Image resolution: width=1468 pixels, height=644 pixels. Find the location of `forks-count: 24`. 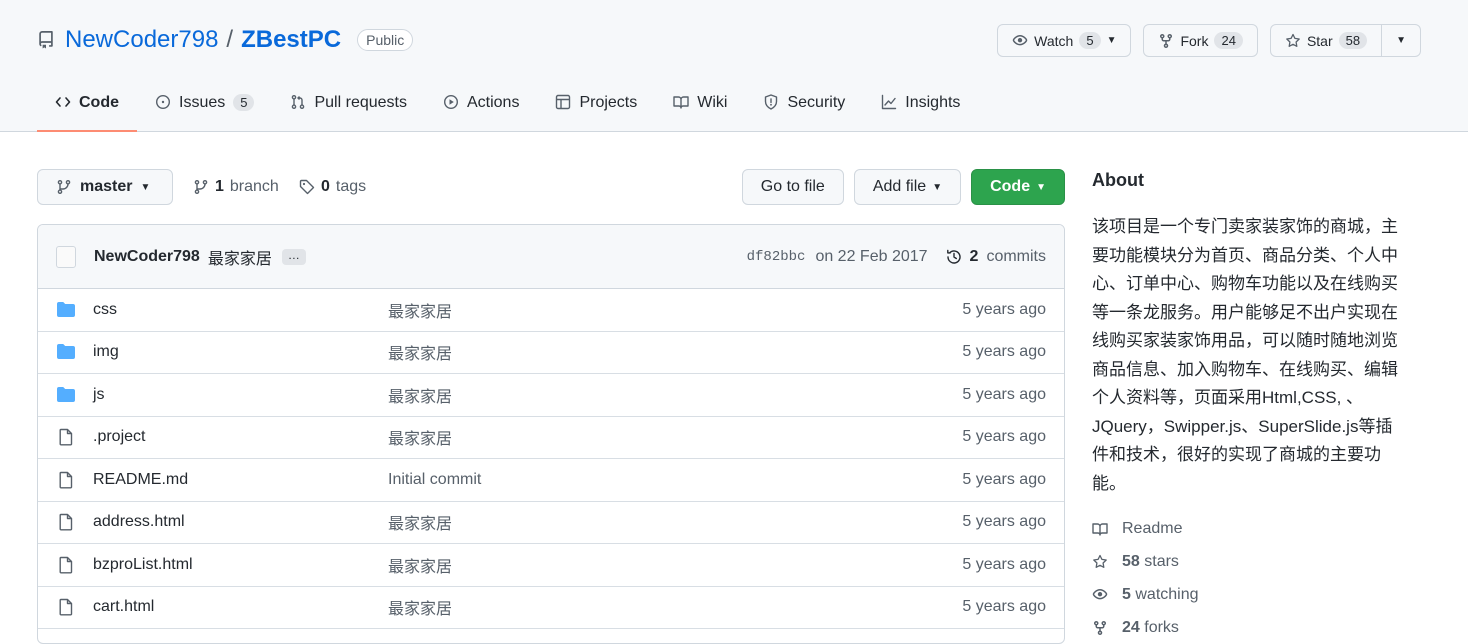

forks-count: 24 is located at coordinates (1131, 627).